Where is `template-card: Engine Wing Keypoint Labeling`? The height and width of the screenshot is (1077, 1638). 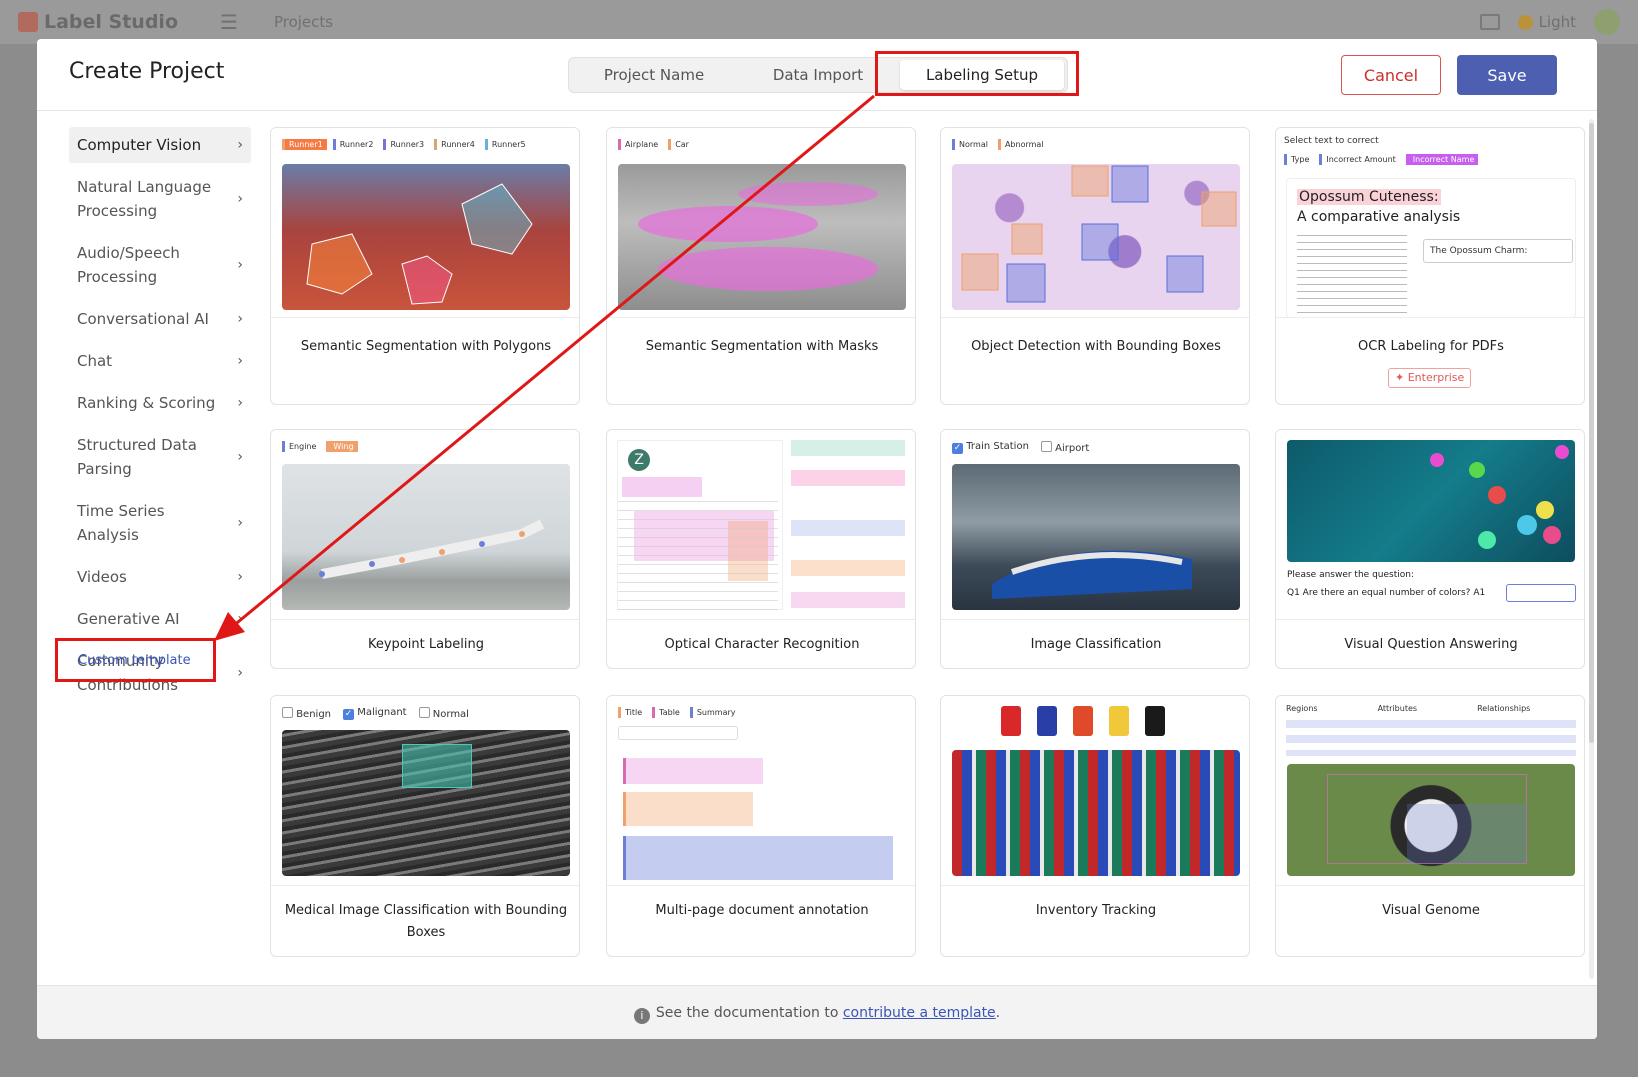 template-card: Engine Wing Keypoint Labeling is located at coordinates (425, 549).